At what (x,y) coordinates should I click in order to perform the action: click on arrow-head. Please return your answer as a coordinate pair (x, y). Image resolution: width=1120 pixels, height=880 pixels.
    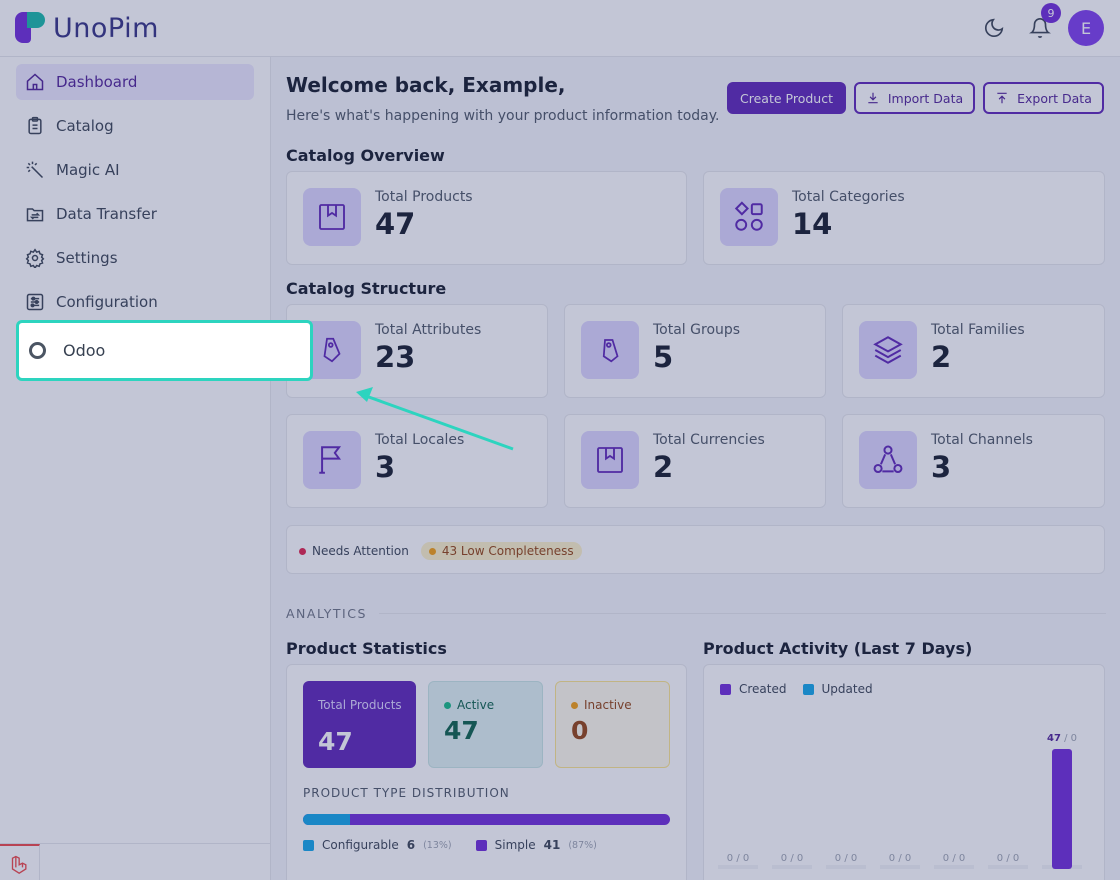
    Looking at the image, I should click on (364, 394).